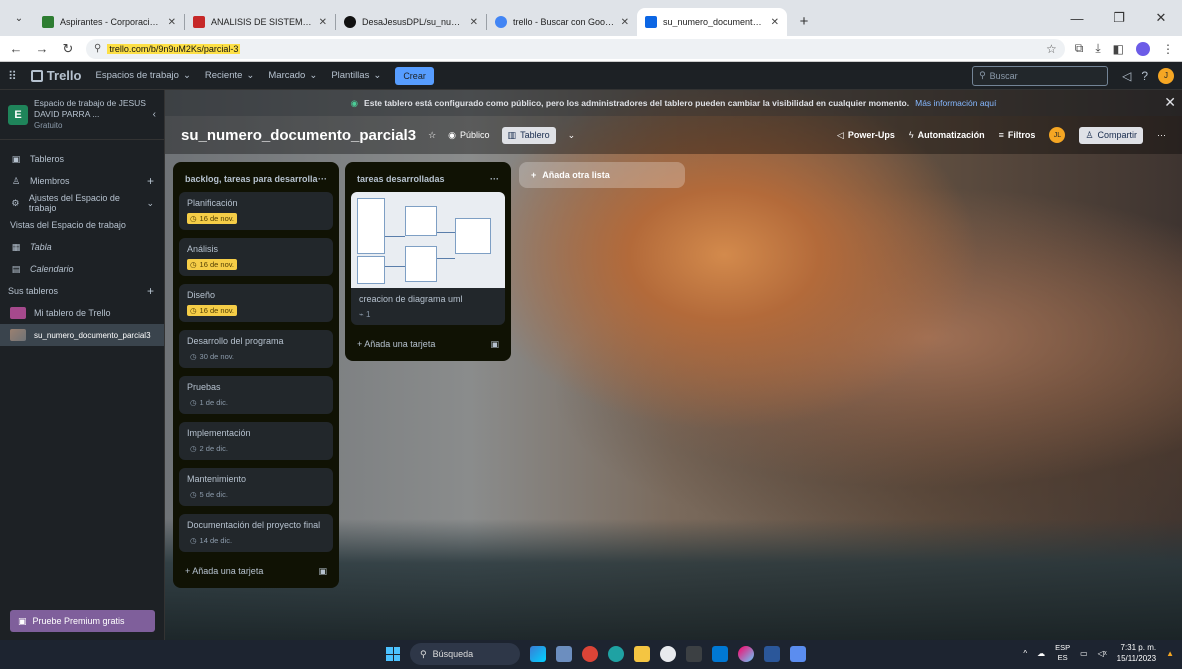  I want to click on app-switcher-icon: ⠿, so click(12, 76).